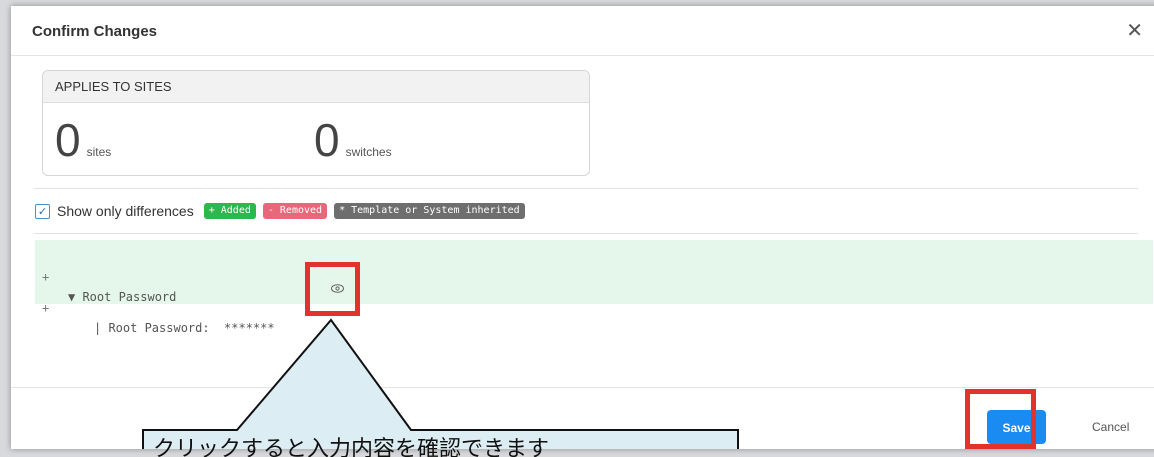 The height and width of the screenshot is (457, 1154). What do you see at coordinates (582, 387) in the screenshot?
I see `footer-divider` at bounding box center [582, 387].